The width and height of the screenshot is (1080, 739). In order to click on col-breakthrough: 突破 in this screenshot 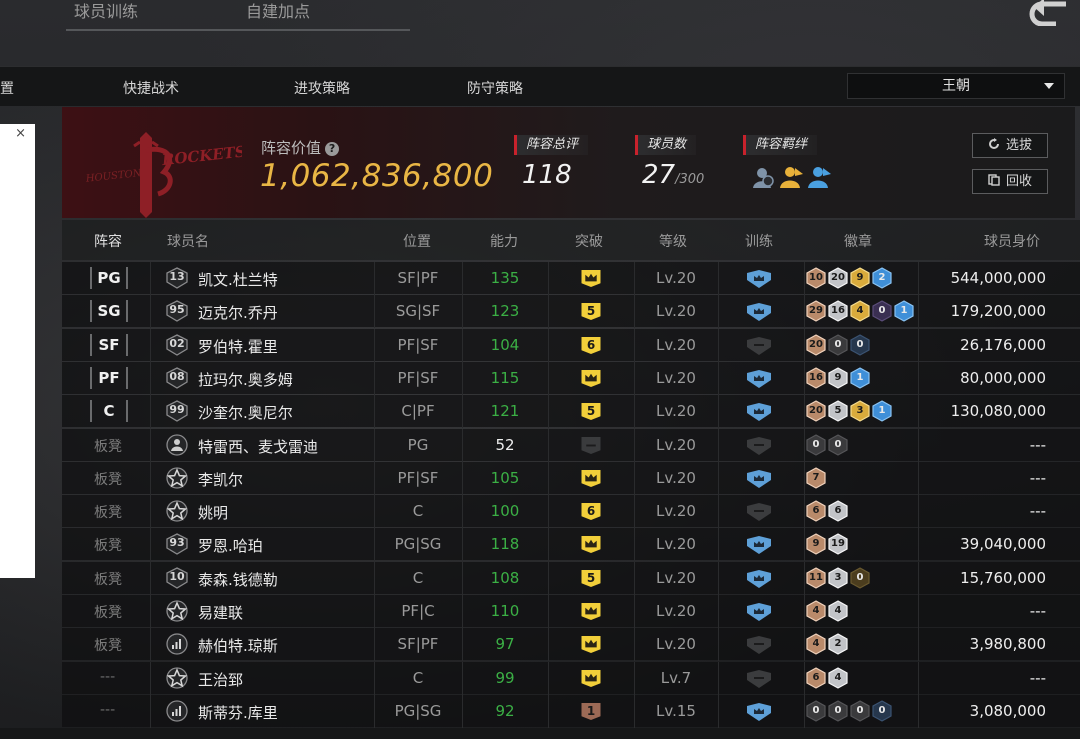, I will do `click(589, 241)`.